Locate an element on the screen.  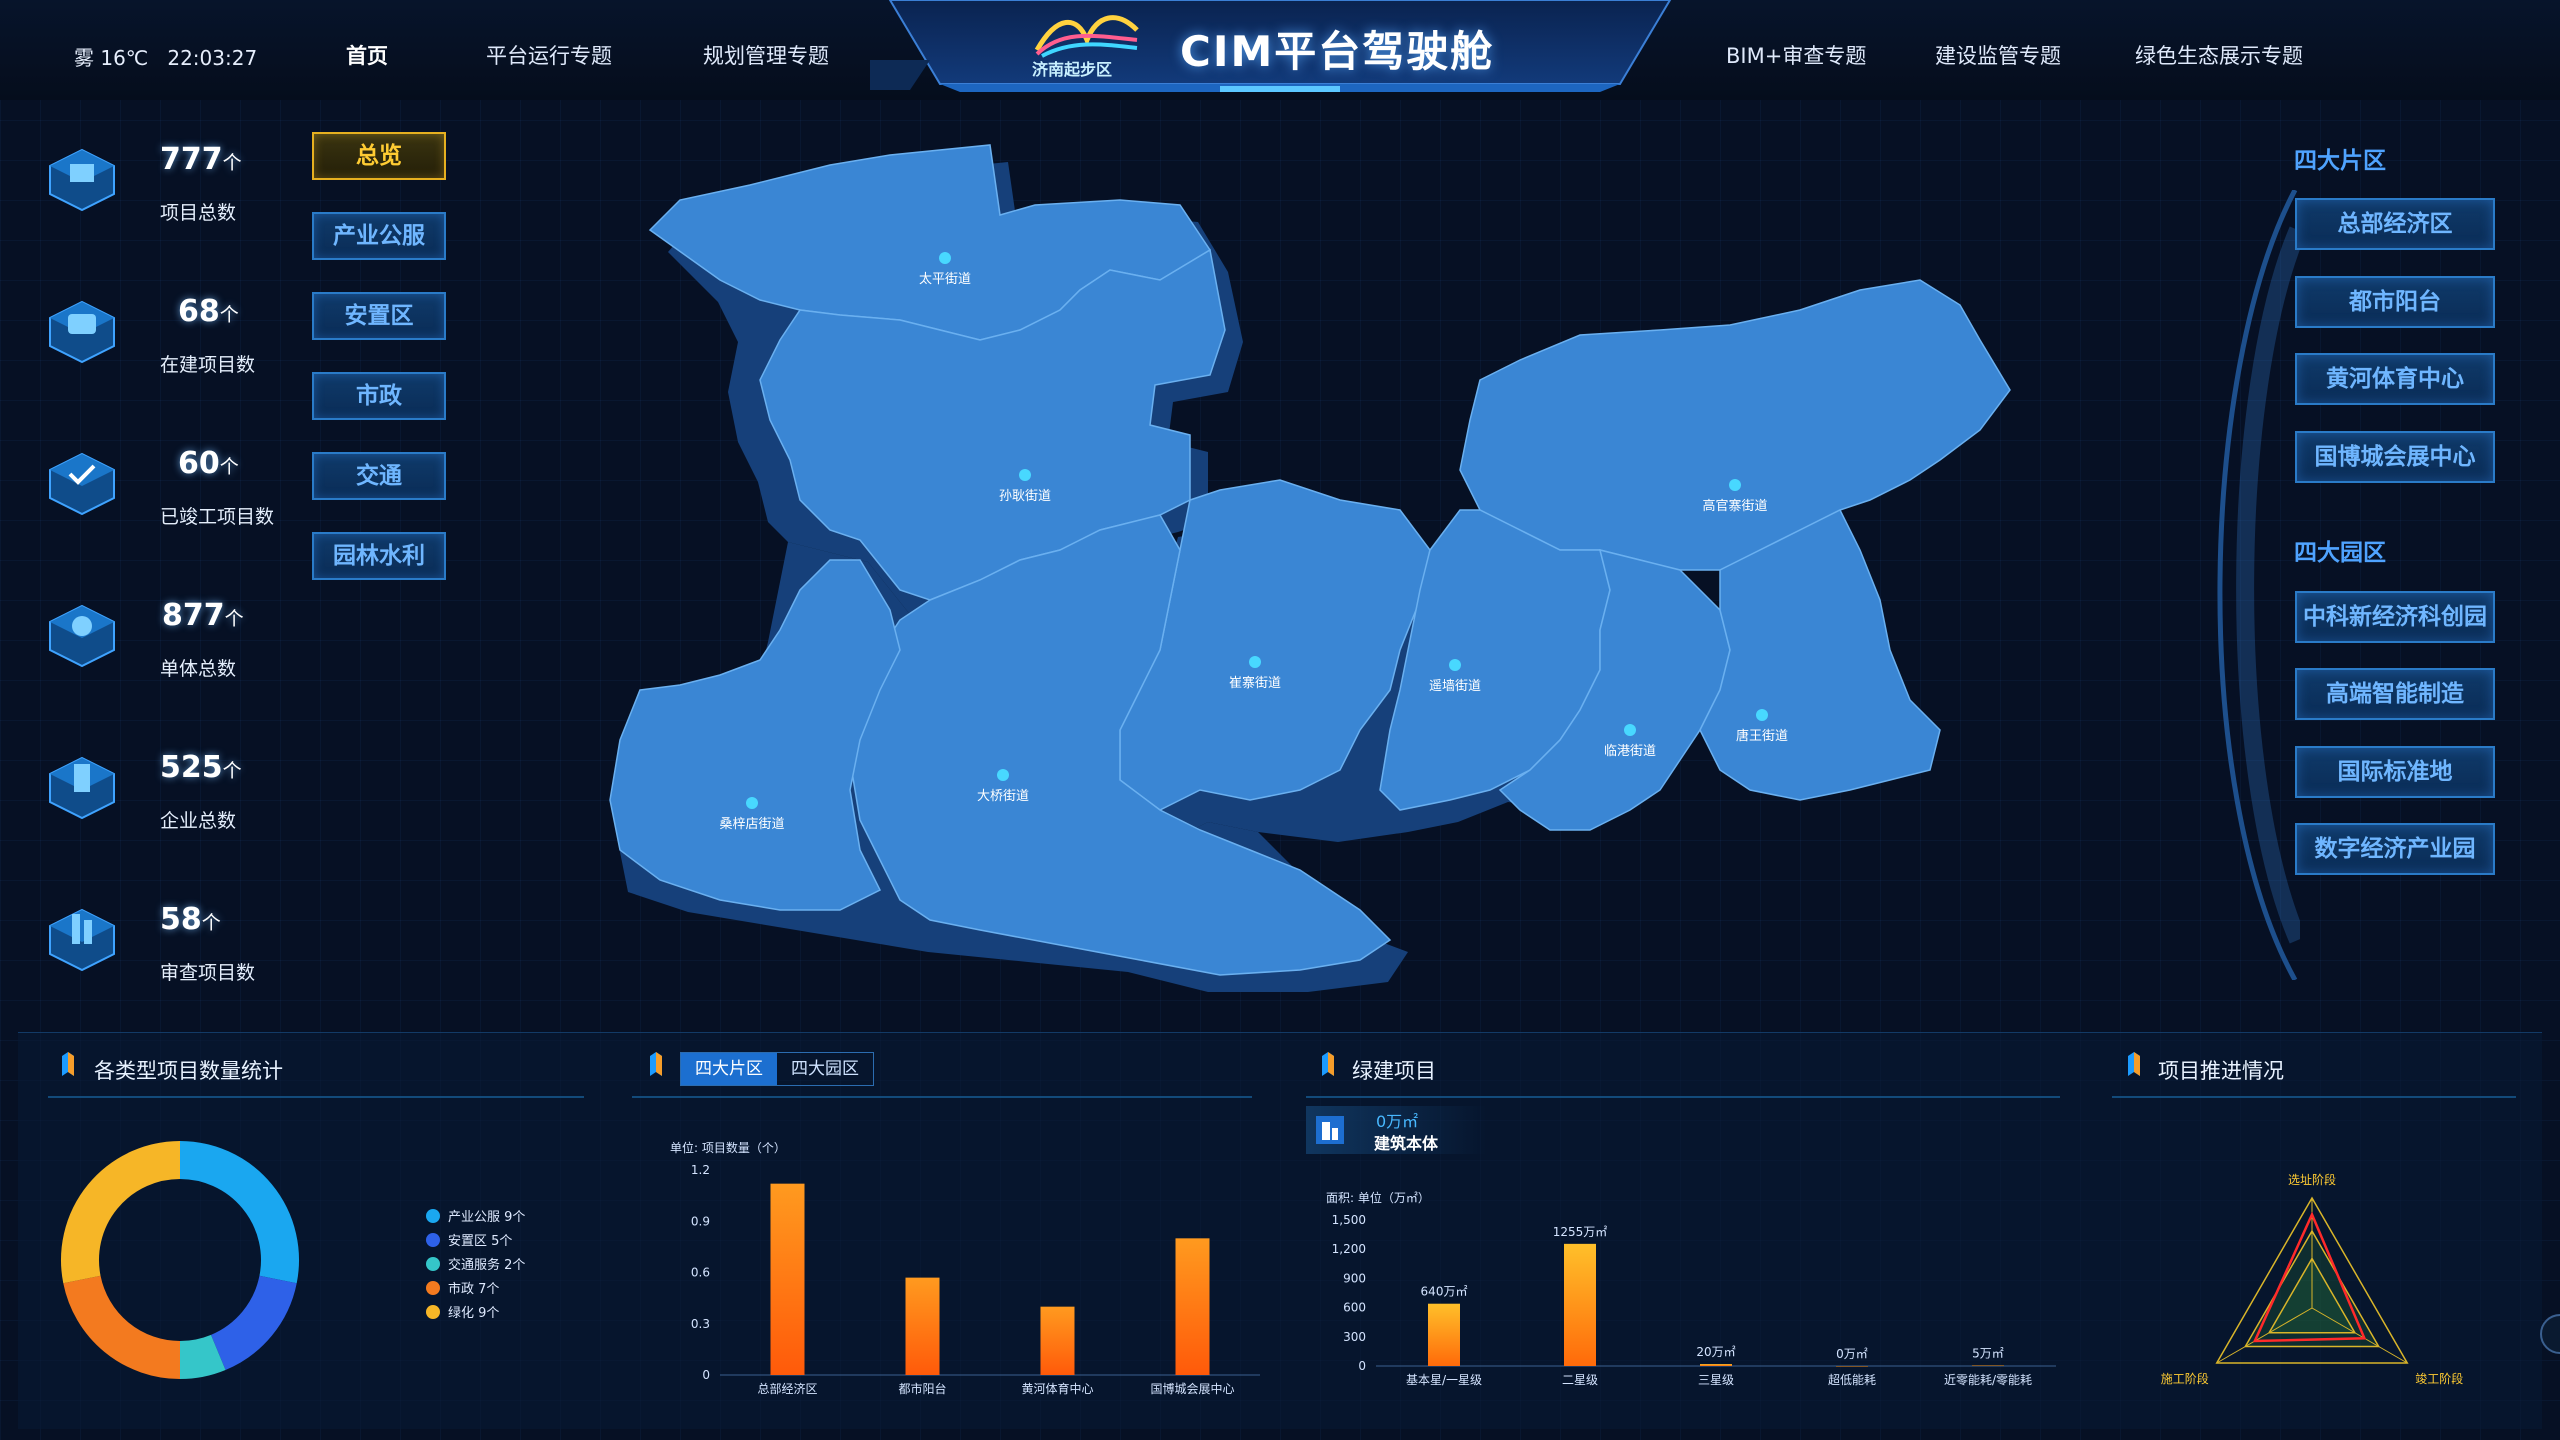
x-tick-label: 总部经济区 is located at coordinates (787, 1388).